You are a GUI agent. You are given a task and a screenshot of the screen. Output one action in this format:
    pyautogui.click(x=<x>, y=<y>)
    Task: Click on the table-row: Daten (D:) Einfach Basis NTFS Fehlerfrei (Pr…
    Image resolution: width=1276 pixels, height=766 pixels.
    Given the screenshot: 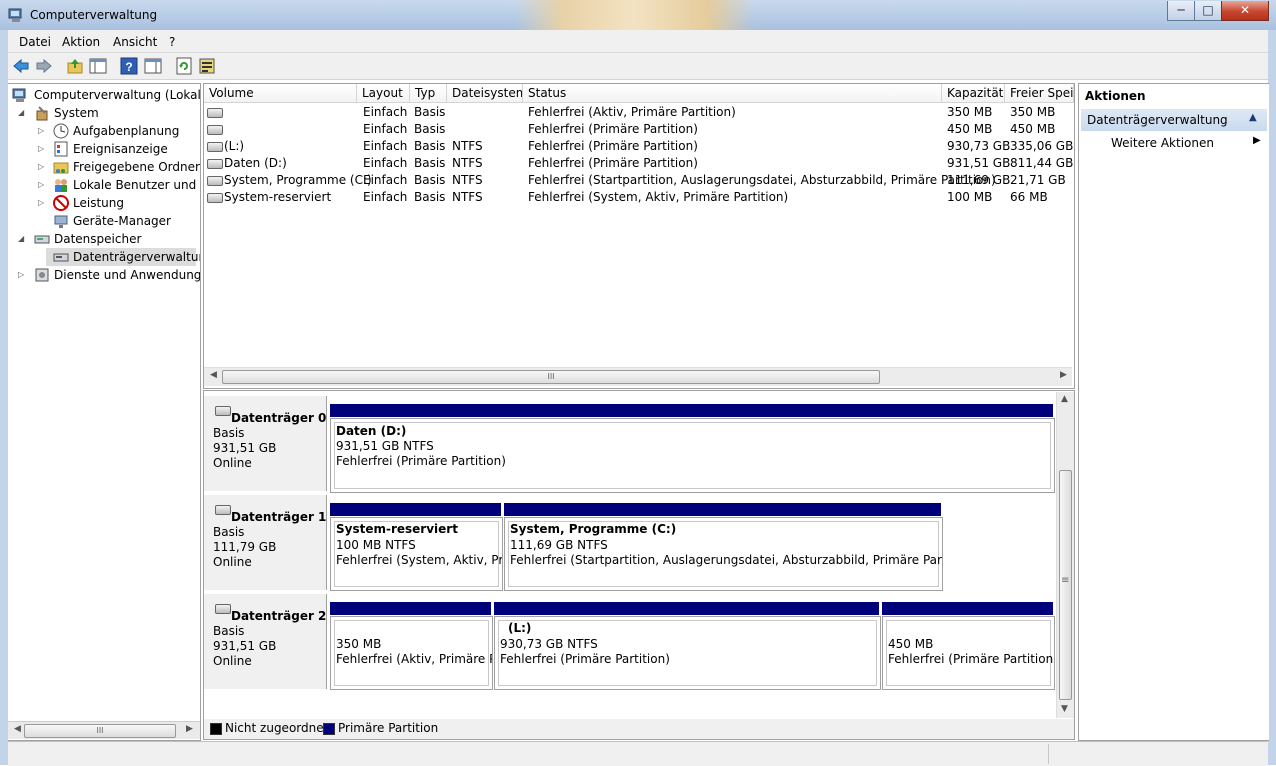 What is the action you would take?
    pyautogui.click(x=639, y=163)
    